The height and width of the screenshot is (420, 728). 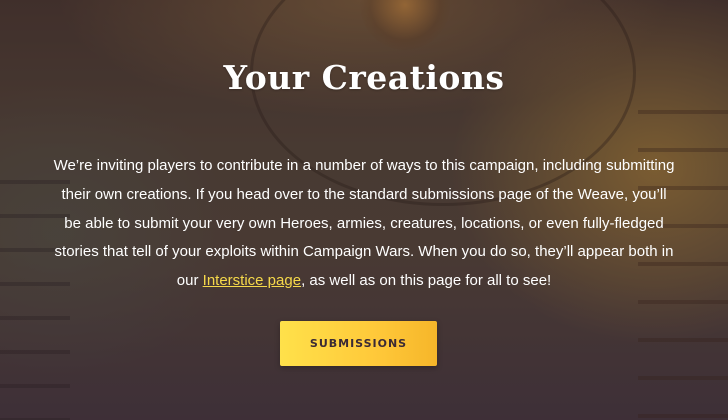 I want to click on submissions-button: SUBMISSIONS, so click(x=358, y=343).